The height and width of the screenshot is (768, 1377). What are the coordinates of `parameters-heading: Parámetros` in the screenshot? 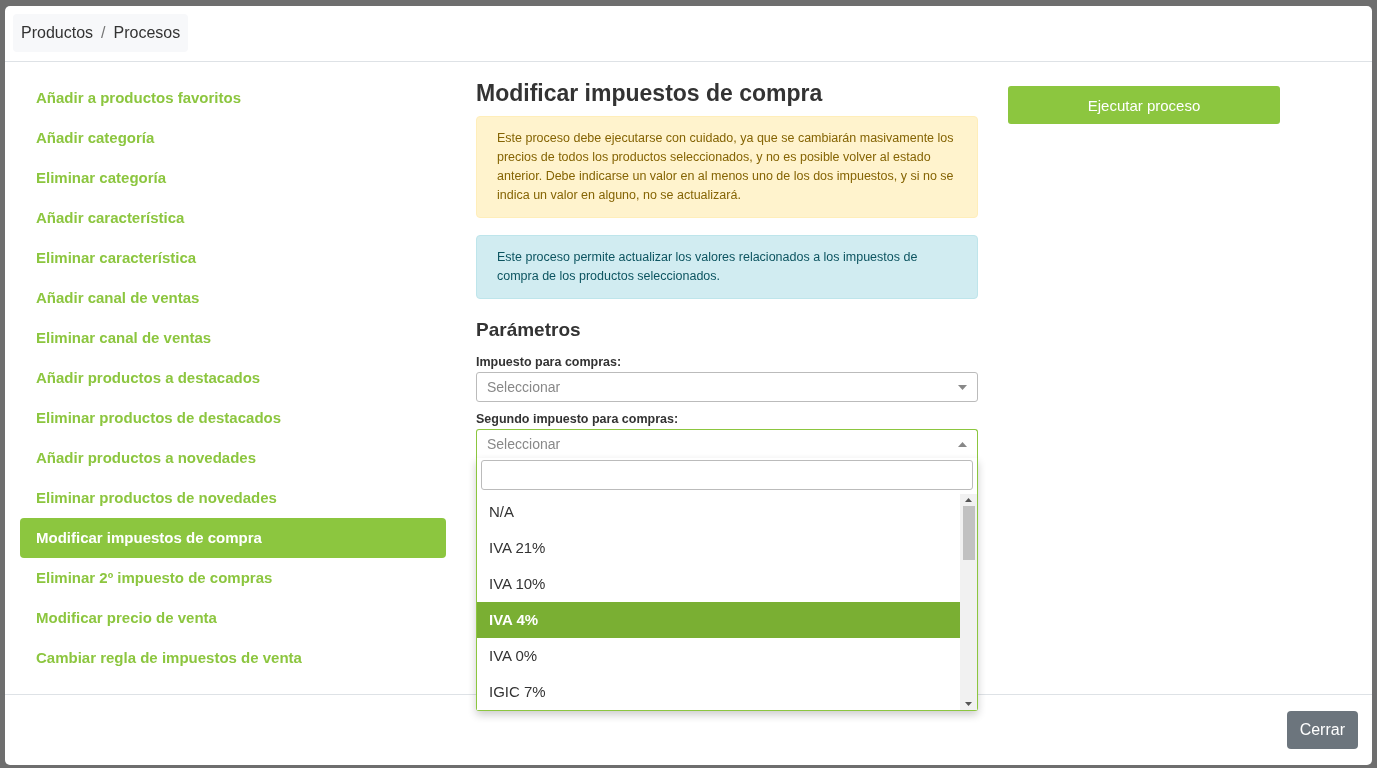 It's located at (529, 330).